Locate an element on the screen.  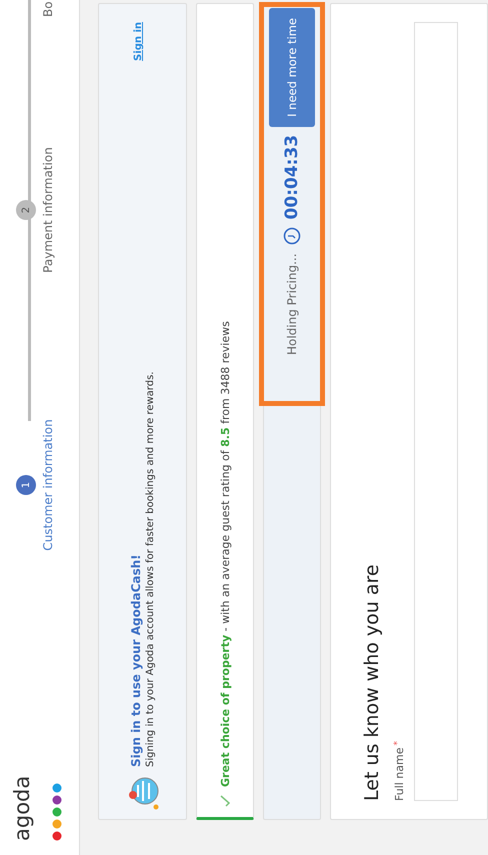
signin-title: Sign in to use your AgodaCash! is located at coordinates (136, 660).